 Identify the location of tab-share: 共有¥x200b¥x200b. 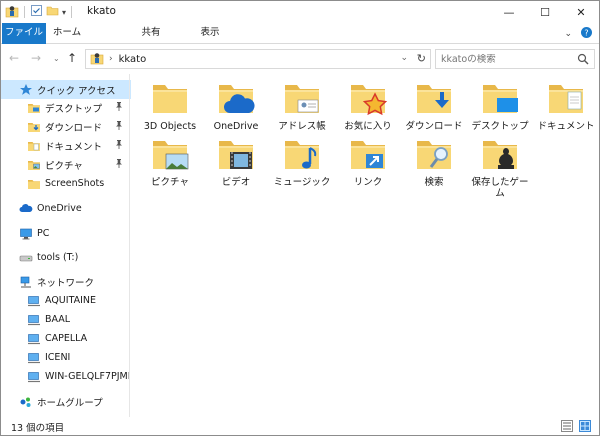
(155, 40).